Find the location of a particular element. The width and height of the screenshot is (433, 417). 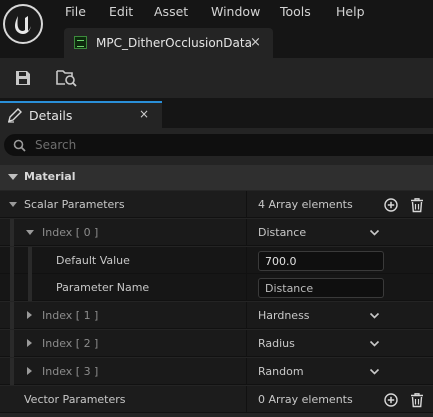

browse-asset-icon is located at coordinates (66, 78).